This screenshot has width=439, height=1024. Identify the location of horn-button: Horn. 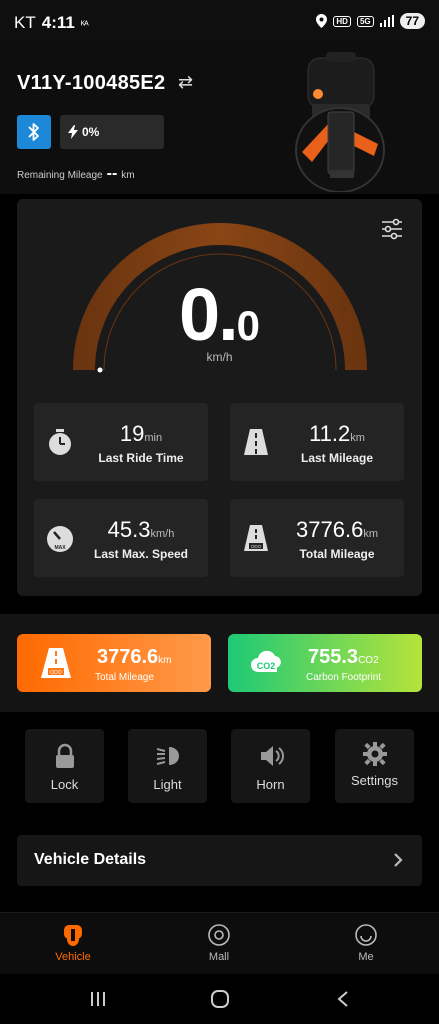
(270, 766).